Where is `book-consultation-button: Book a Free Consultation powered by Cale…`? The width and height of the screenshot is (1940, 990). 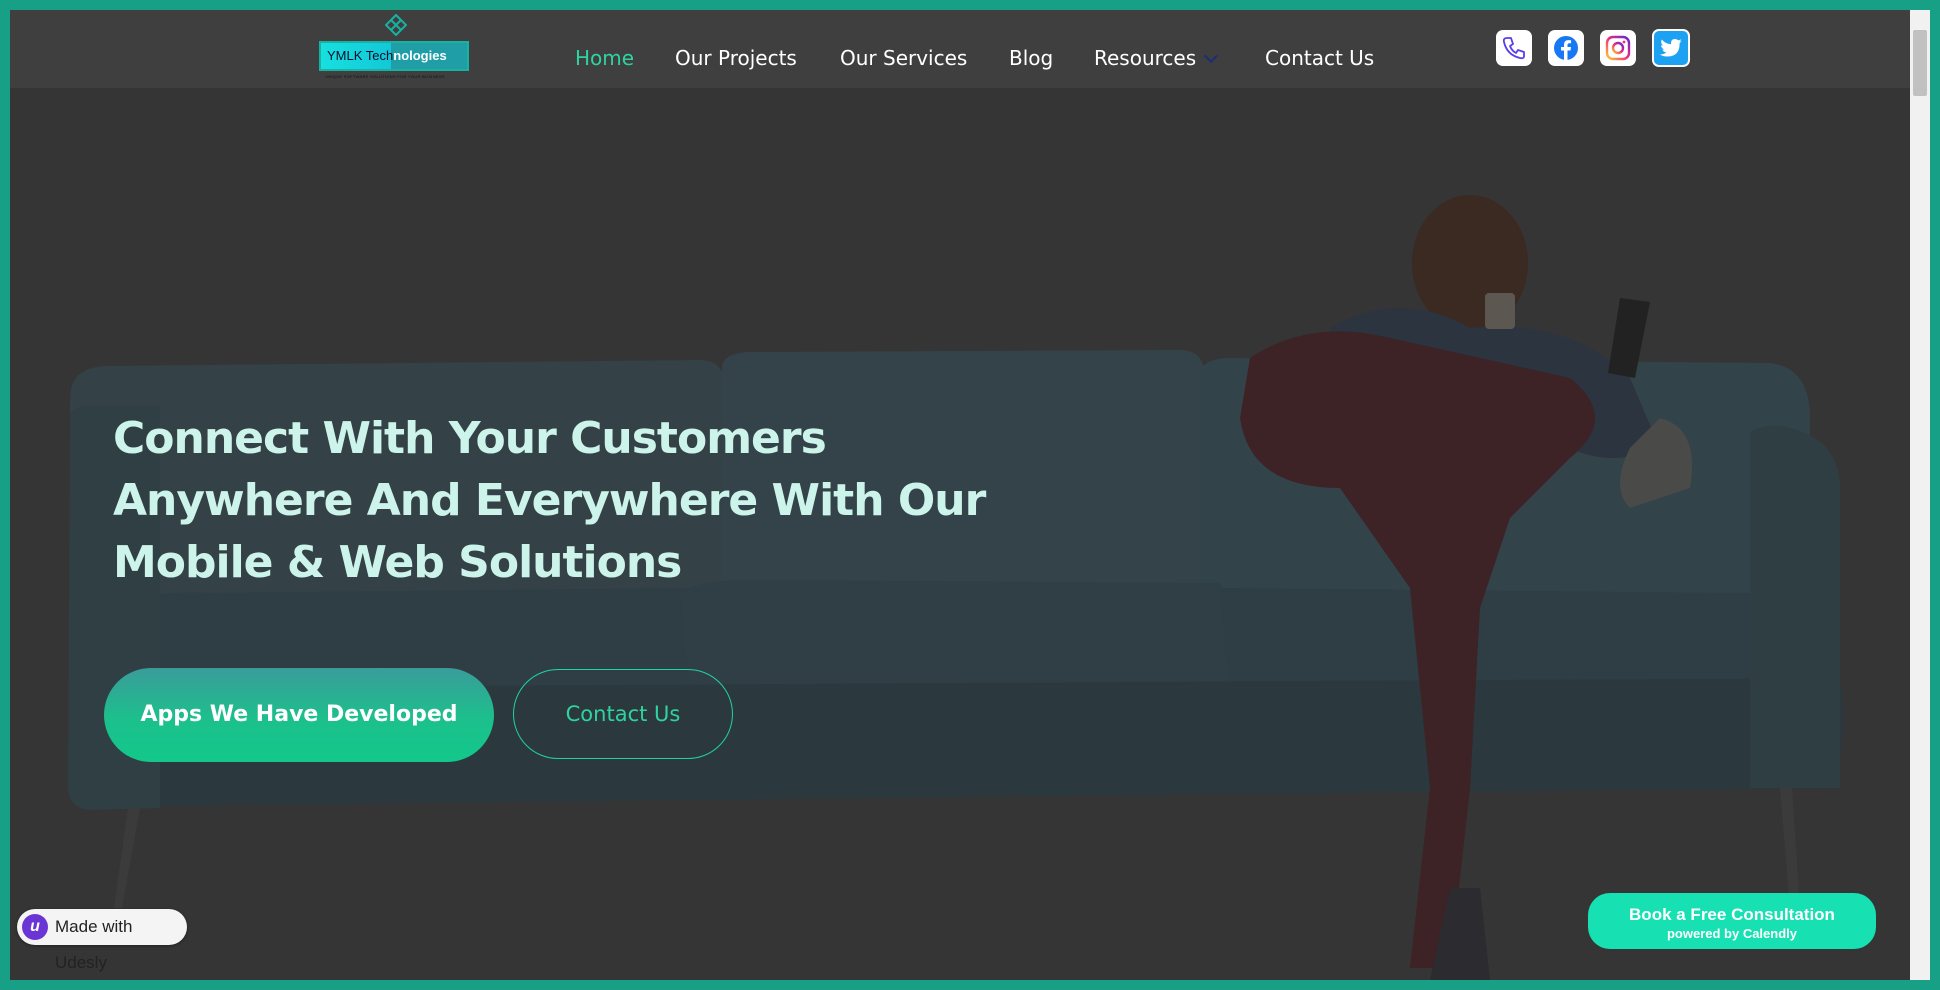 book-consultation-button: Book a Free Consultation powered by Cale… is located at coordinates (1732, 921).